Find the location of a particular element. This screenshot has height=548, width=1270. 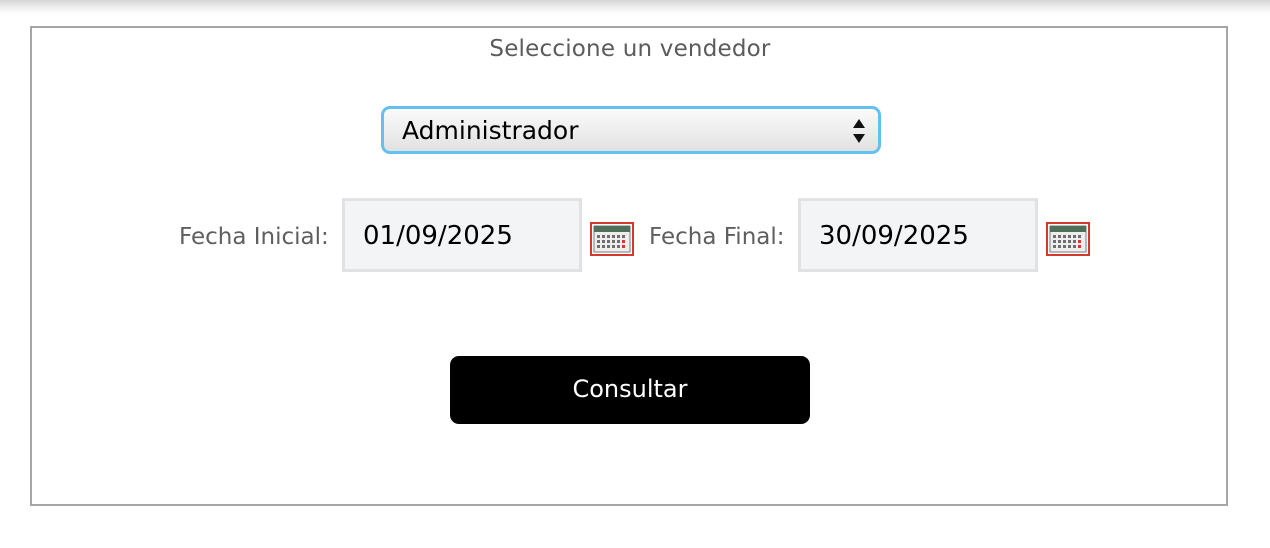

end-date-input: 30/09/2025 is located at coordinates (918, 235).